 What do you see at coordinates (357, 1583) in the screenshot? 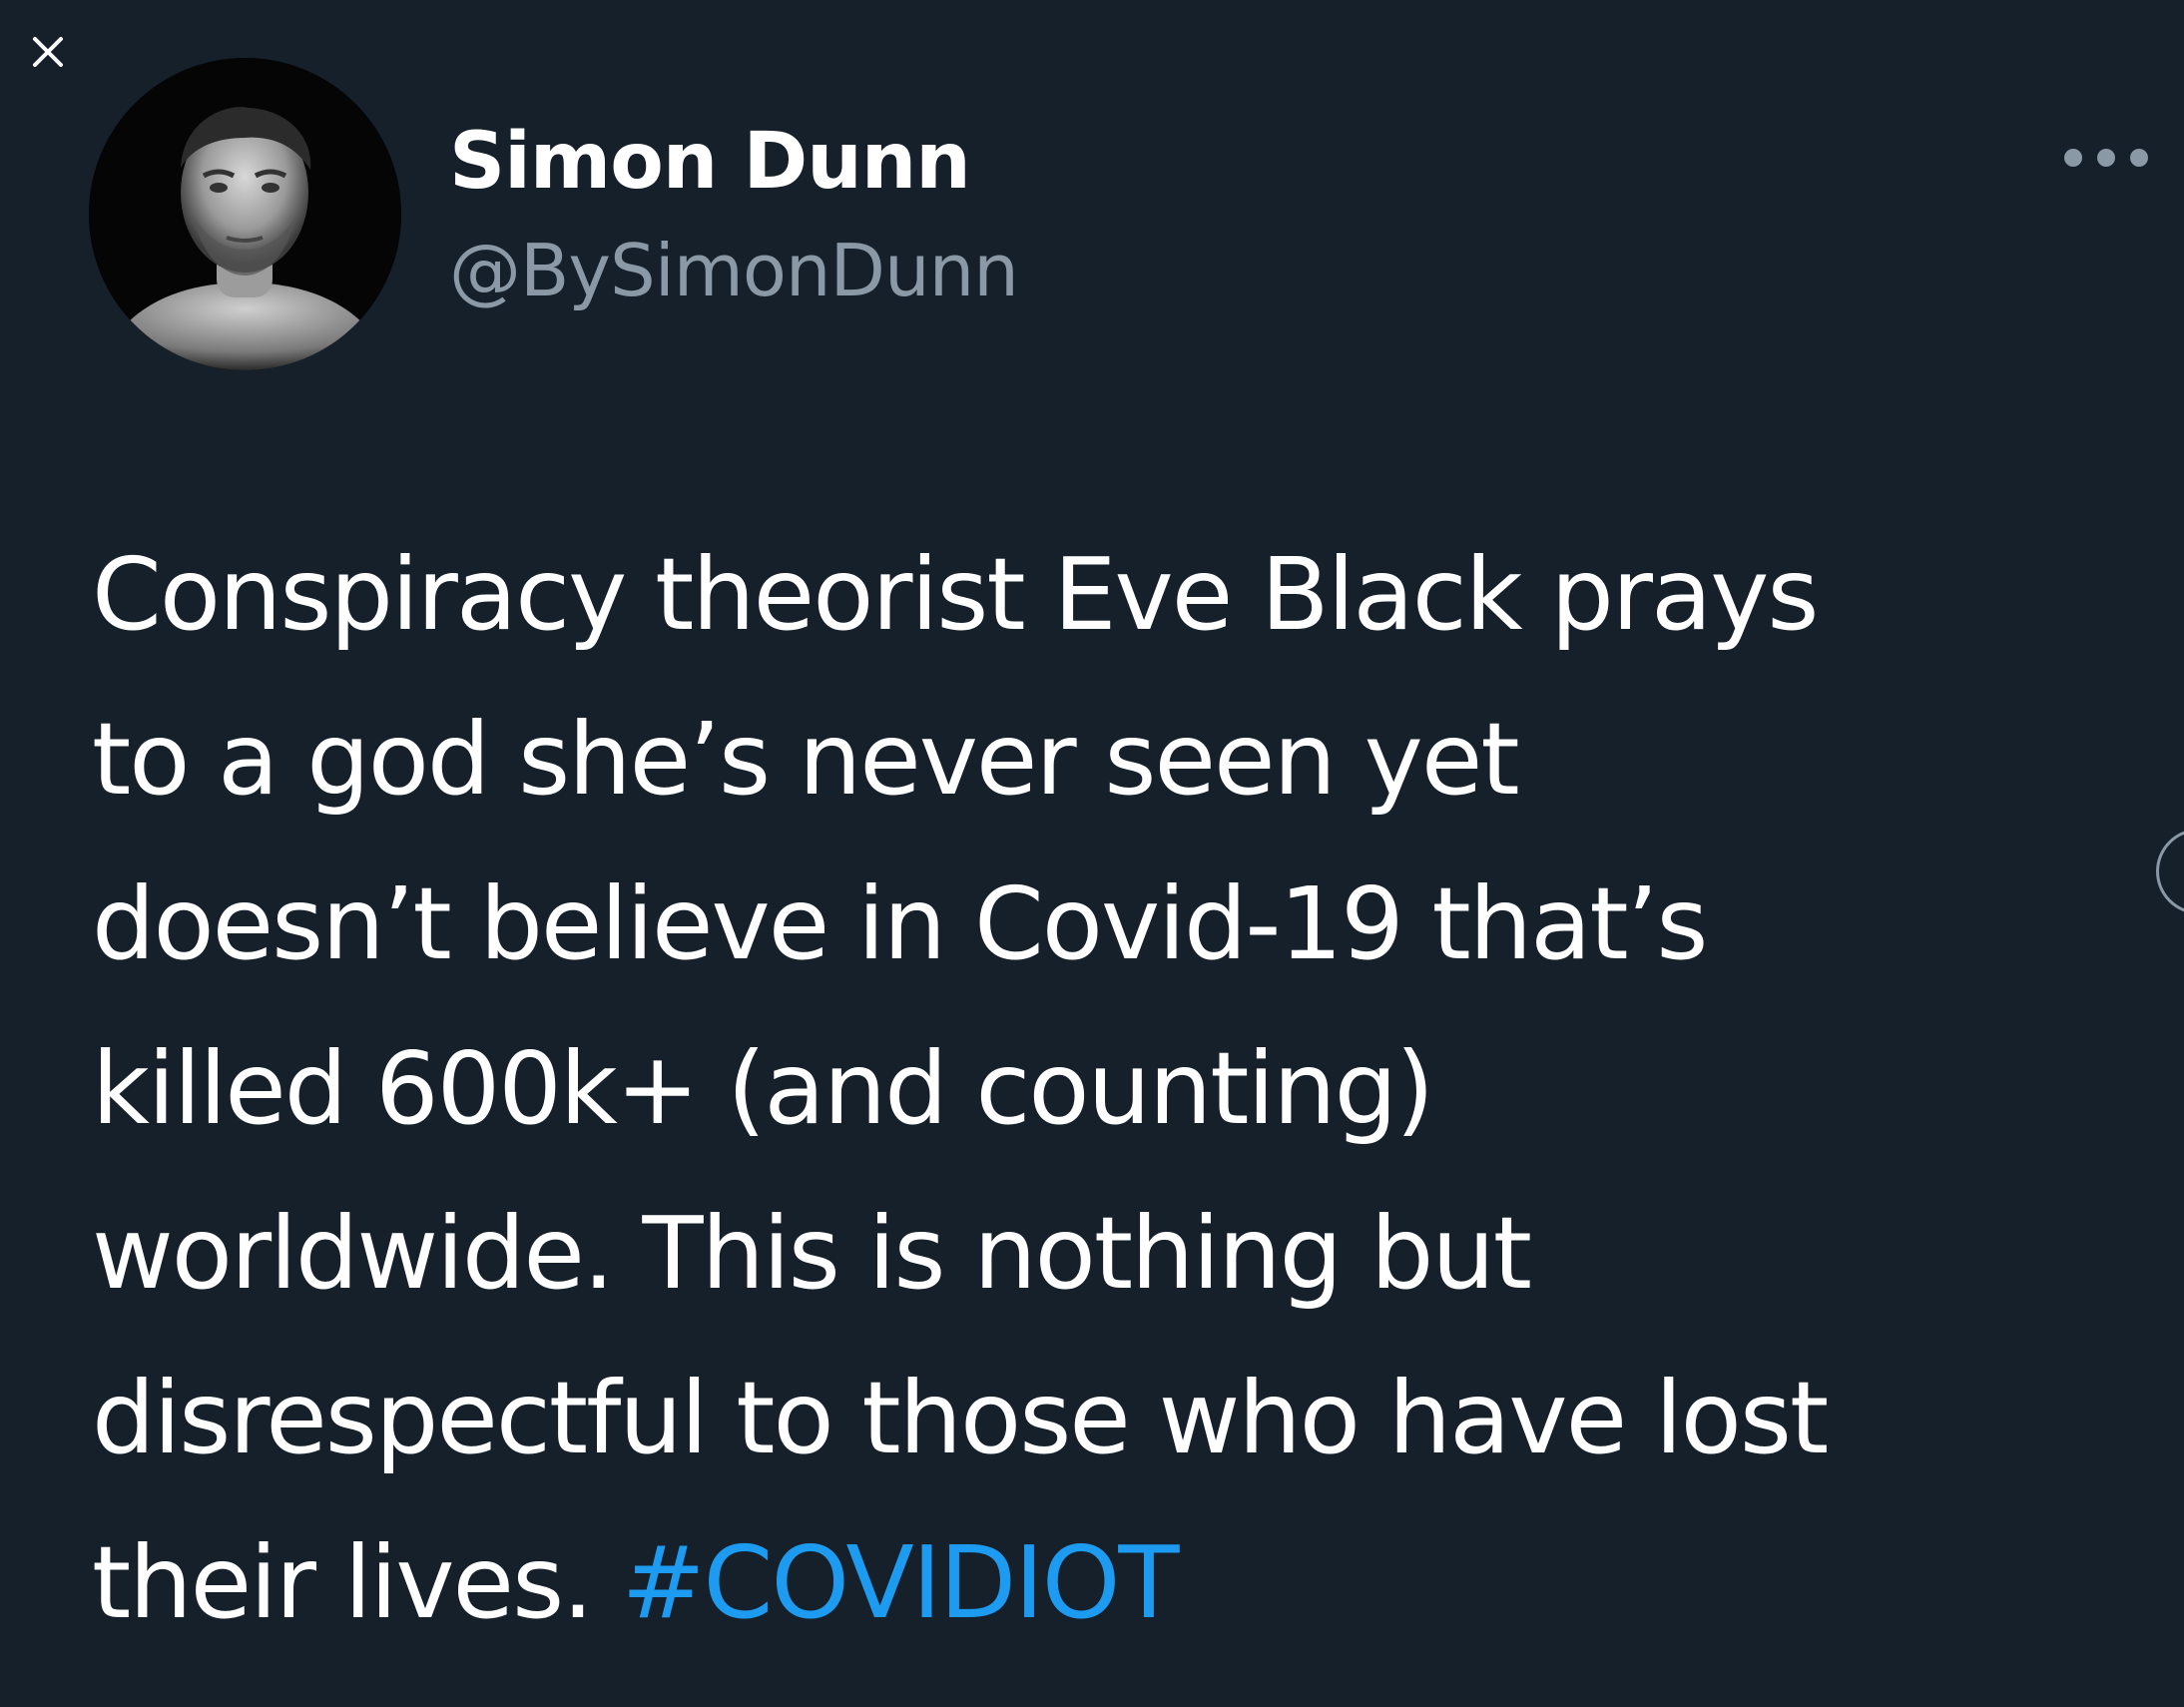
I see `tweet-line-text: their lives.` at bounding box center [357, 1583].